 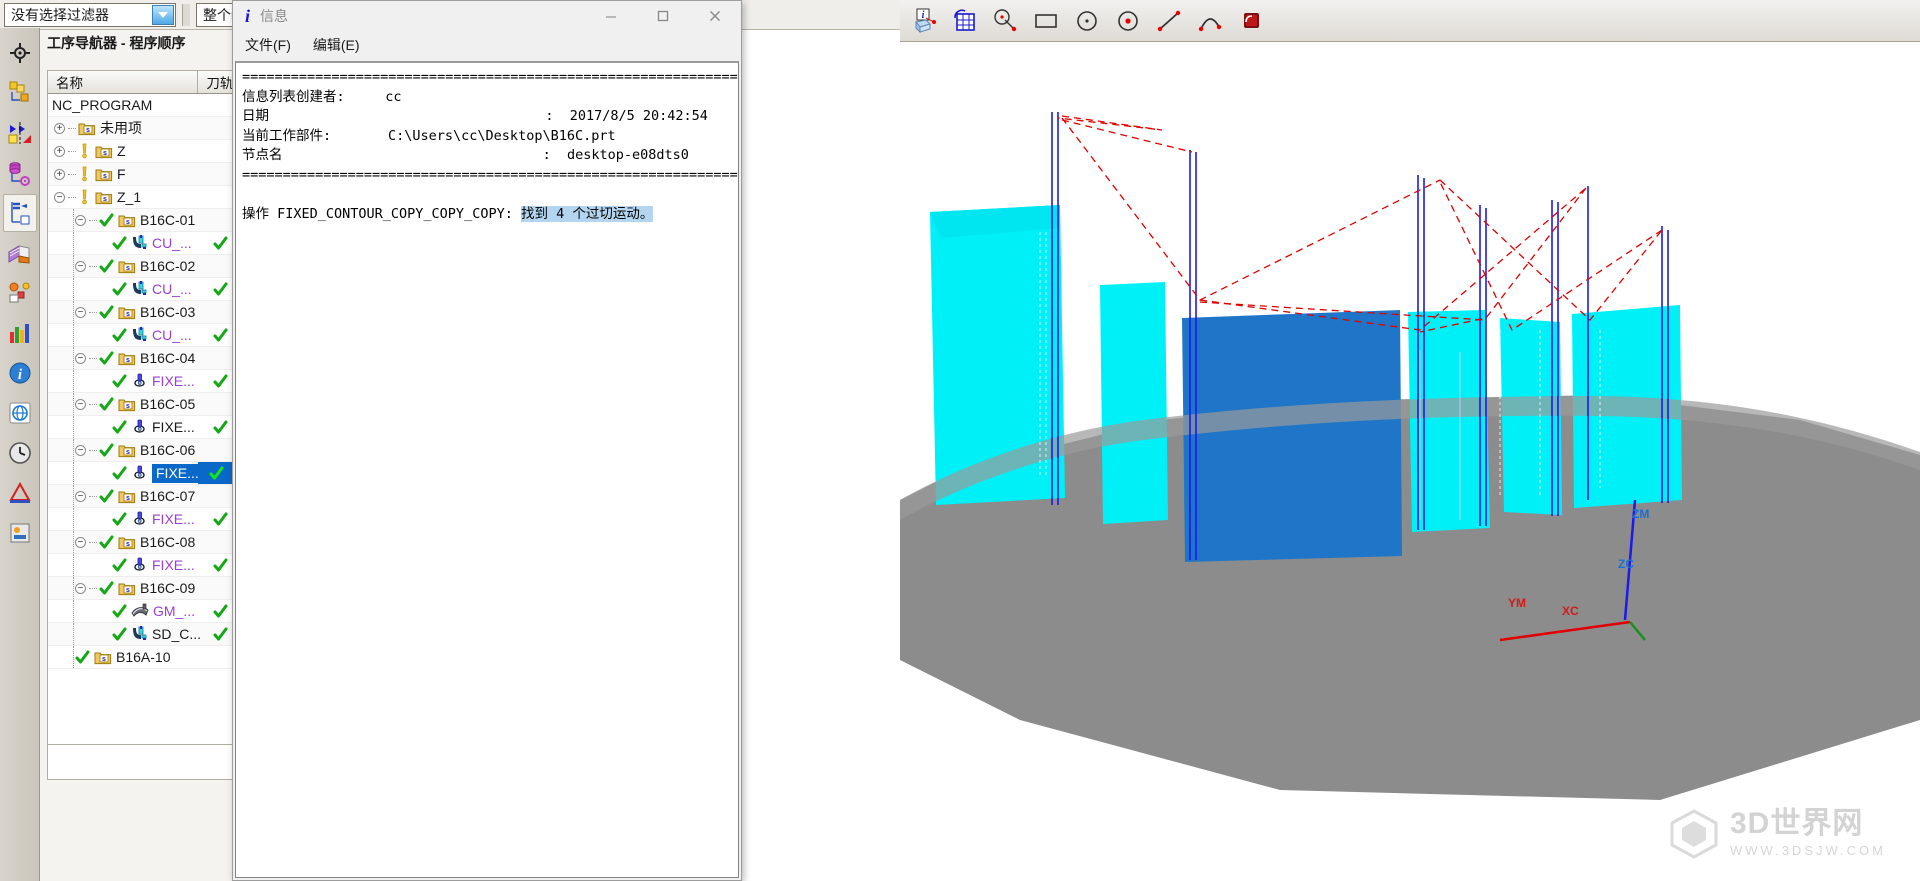 What do you see at coordinates (20, 93) in the screenshot?
I see `assembly-navigator-icon` at bounding box center [20, 93].